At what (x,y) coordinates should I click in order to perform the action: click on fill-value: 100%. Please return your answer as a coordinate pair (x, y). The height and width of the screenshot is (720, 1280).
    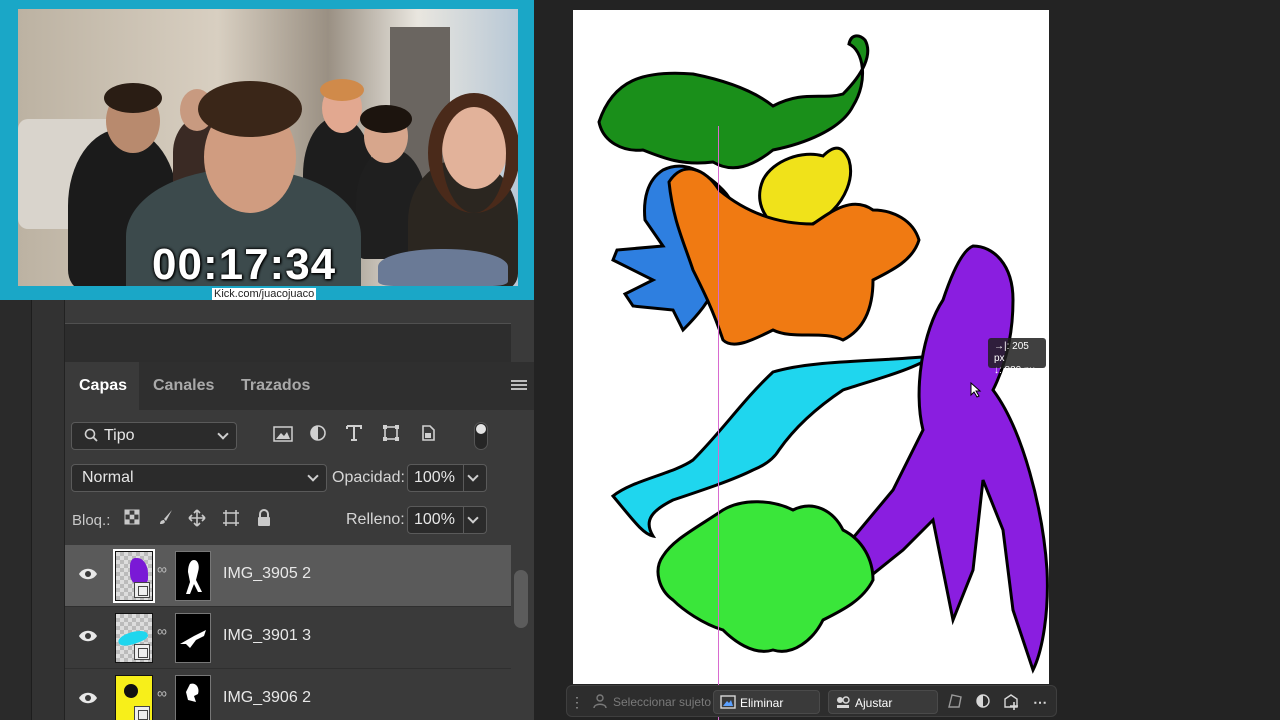
    Looking at the image, I should click on (434, 519).